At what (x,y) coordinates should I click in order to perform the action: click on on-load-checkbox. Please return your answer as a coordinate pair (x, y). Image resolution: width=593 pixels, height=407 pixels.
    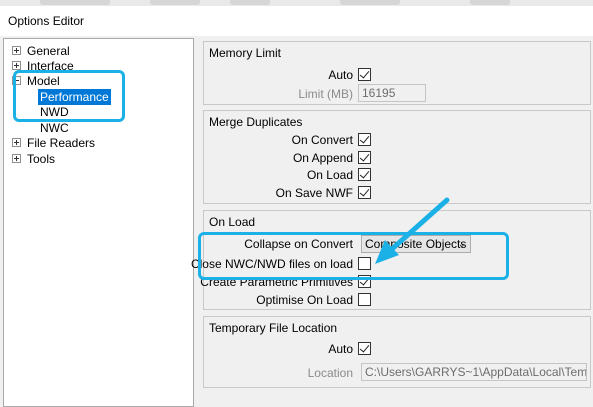
    Looking at the image, I should click on (364, 174).